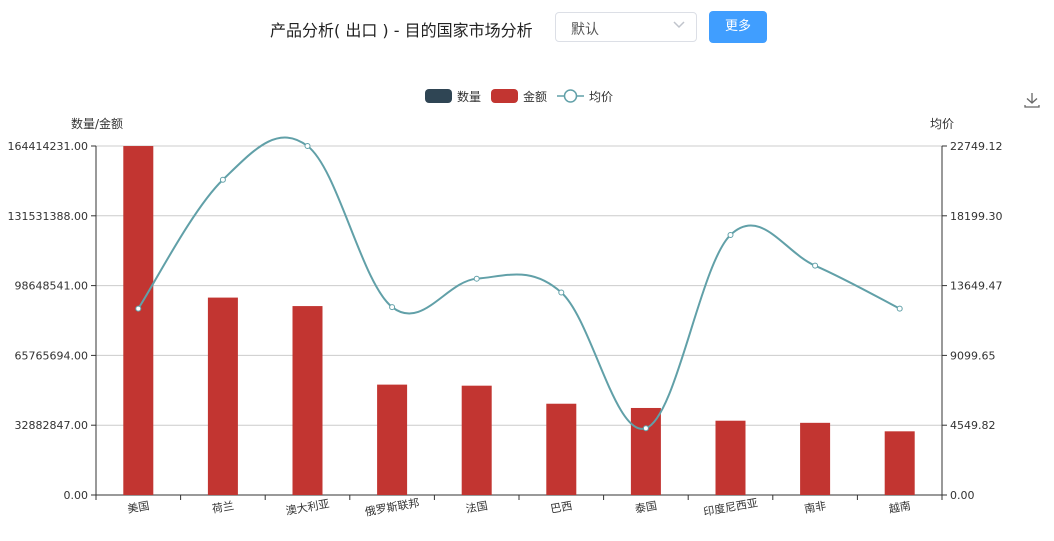 This screenshot has width=1054, height=541. I want to click on chart-legend: 数量 金额 均价, so click(519, 96).